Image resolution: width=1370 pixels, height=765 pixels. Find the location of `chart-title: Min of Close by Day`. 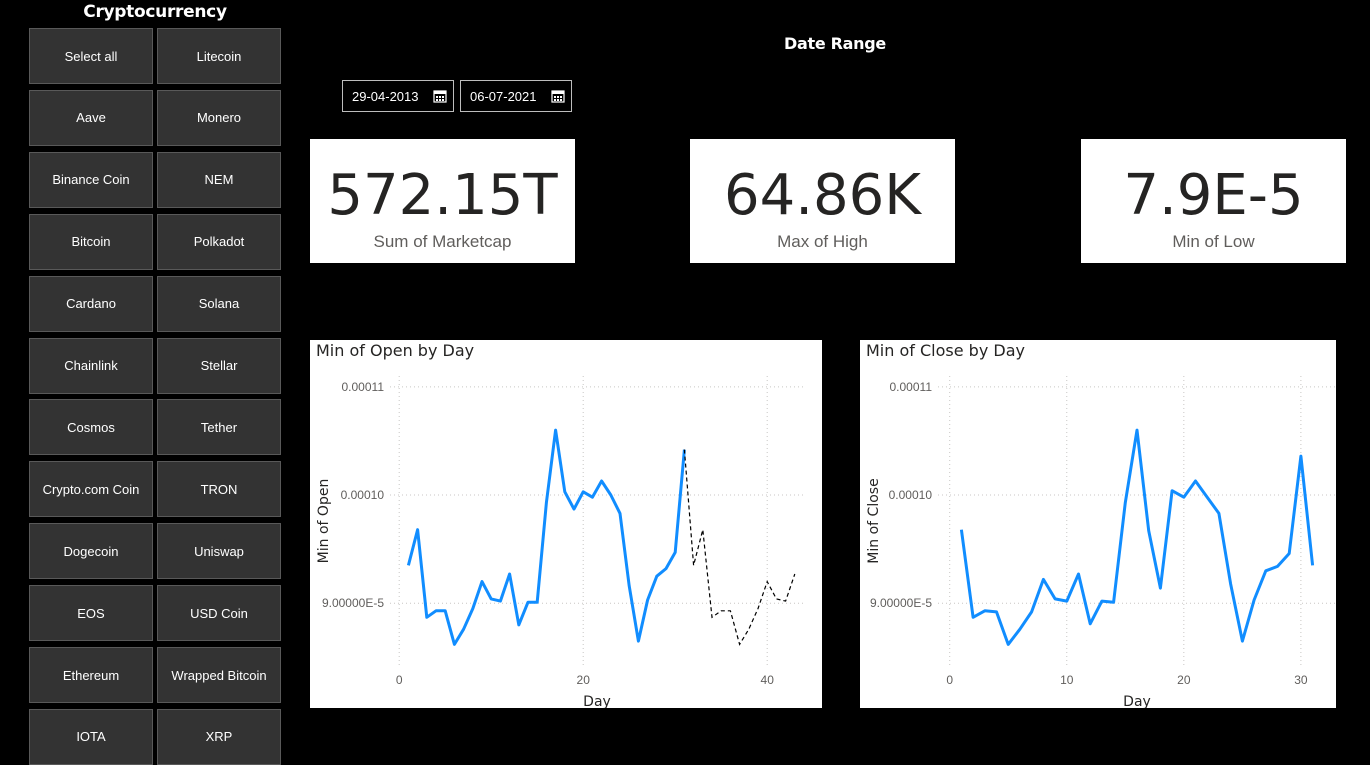

chart-title: Min of Close by Day is located at coordinates (945, 350).